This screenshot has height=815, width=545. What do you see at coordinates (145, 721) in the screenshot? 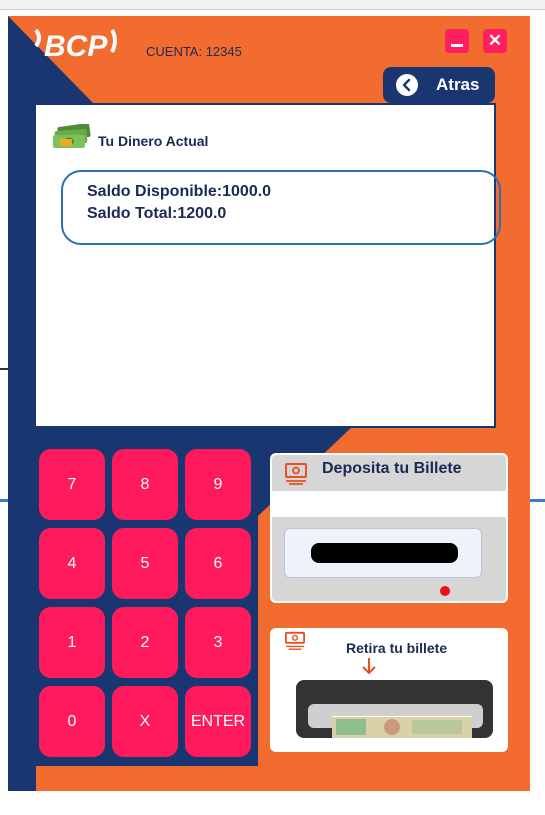
I see `key-clear: X` at bounding box center [145, 721].